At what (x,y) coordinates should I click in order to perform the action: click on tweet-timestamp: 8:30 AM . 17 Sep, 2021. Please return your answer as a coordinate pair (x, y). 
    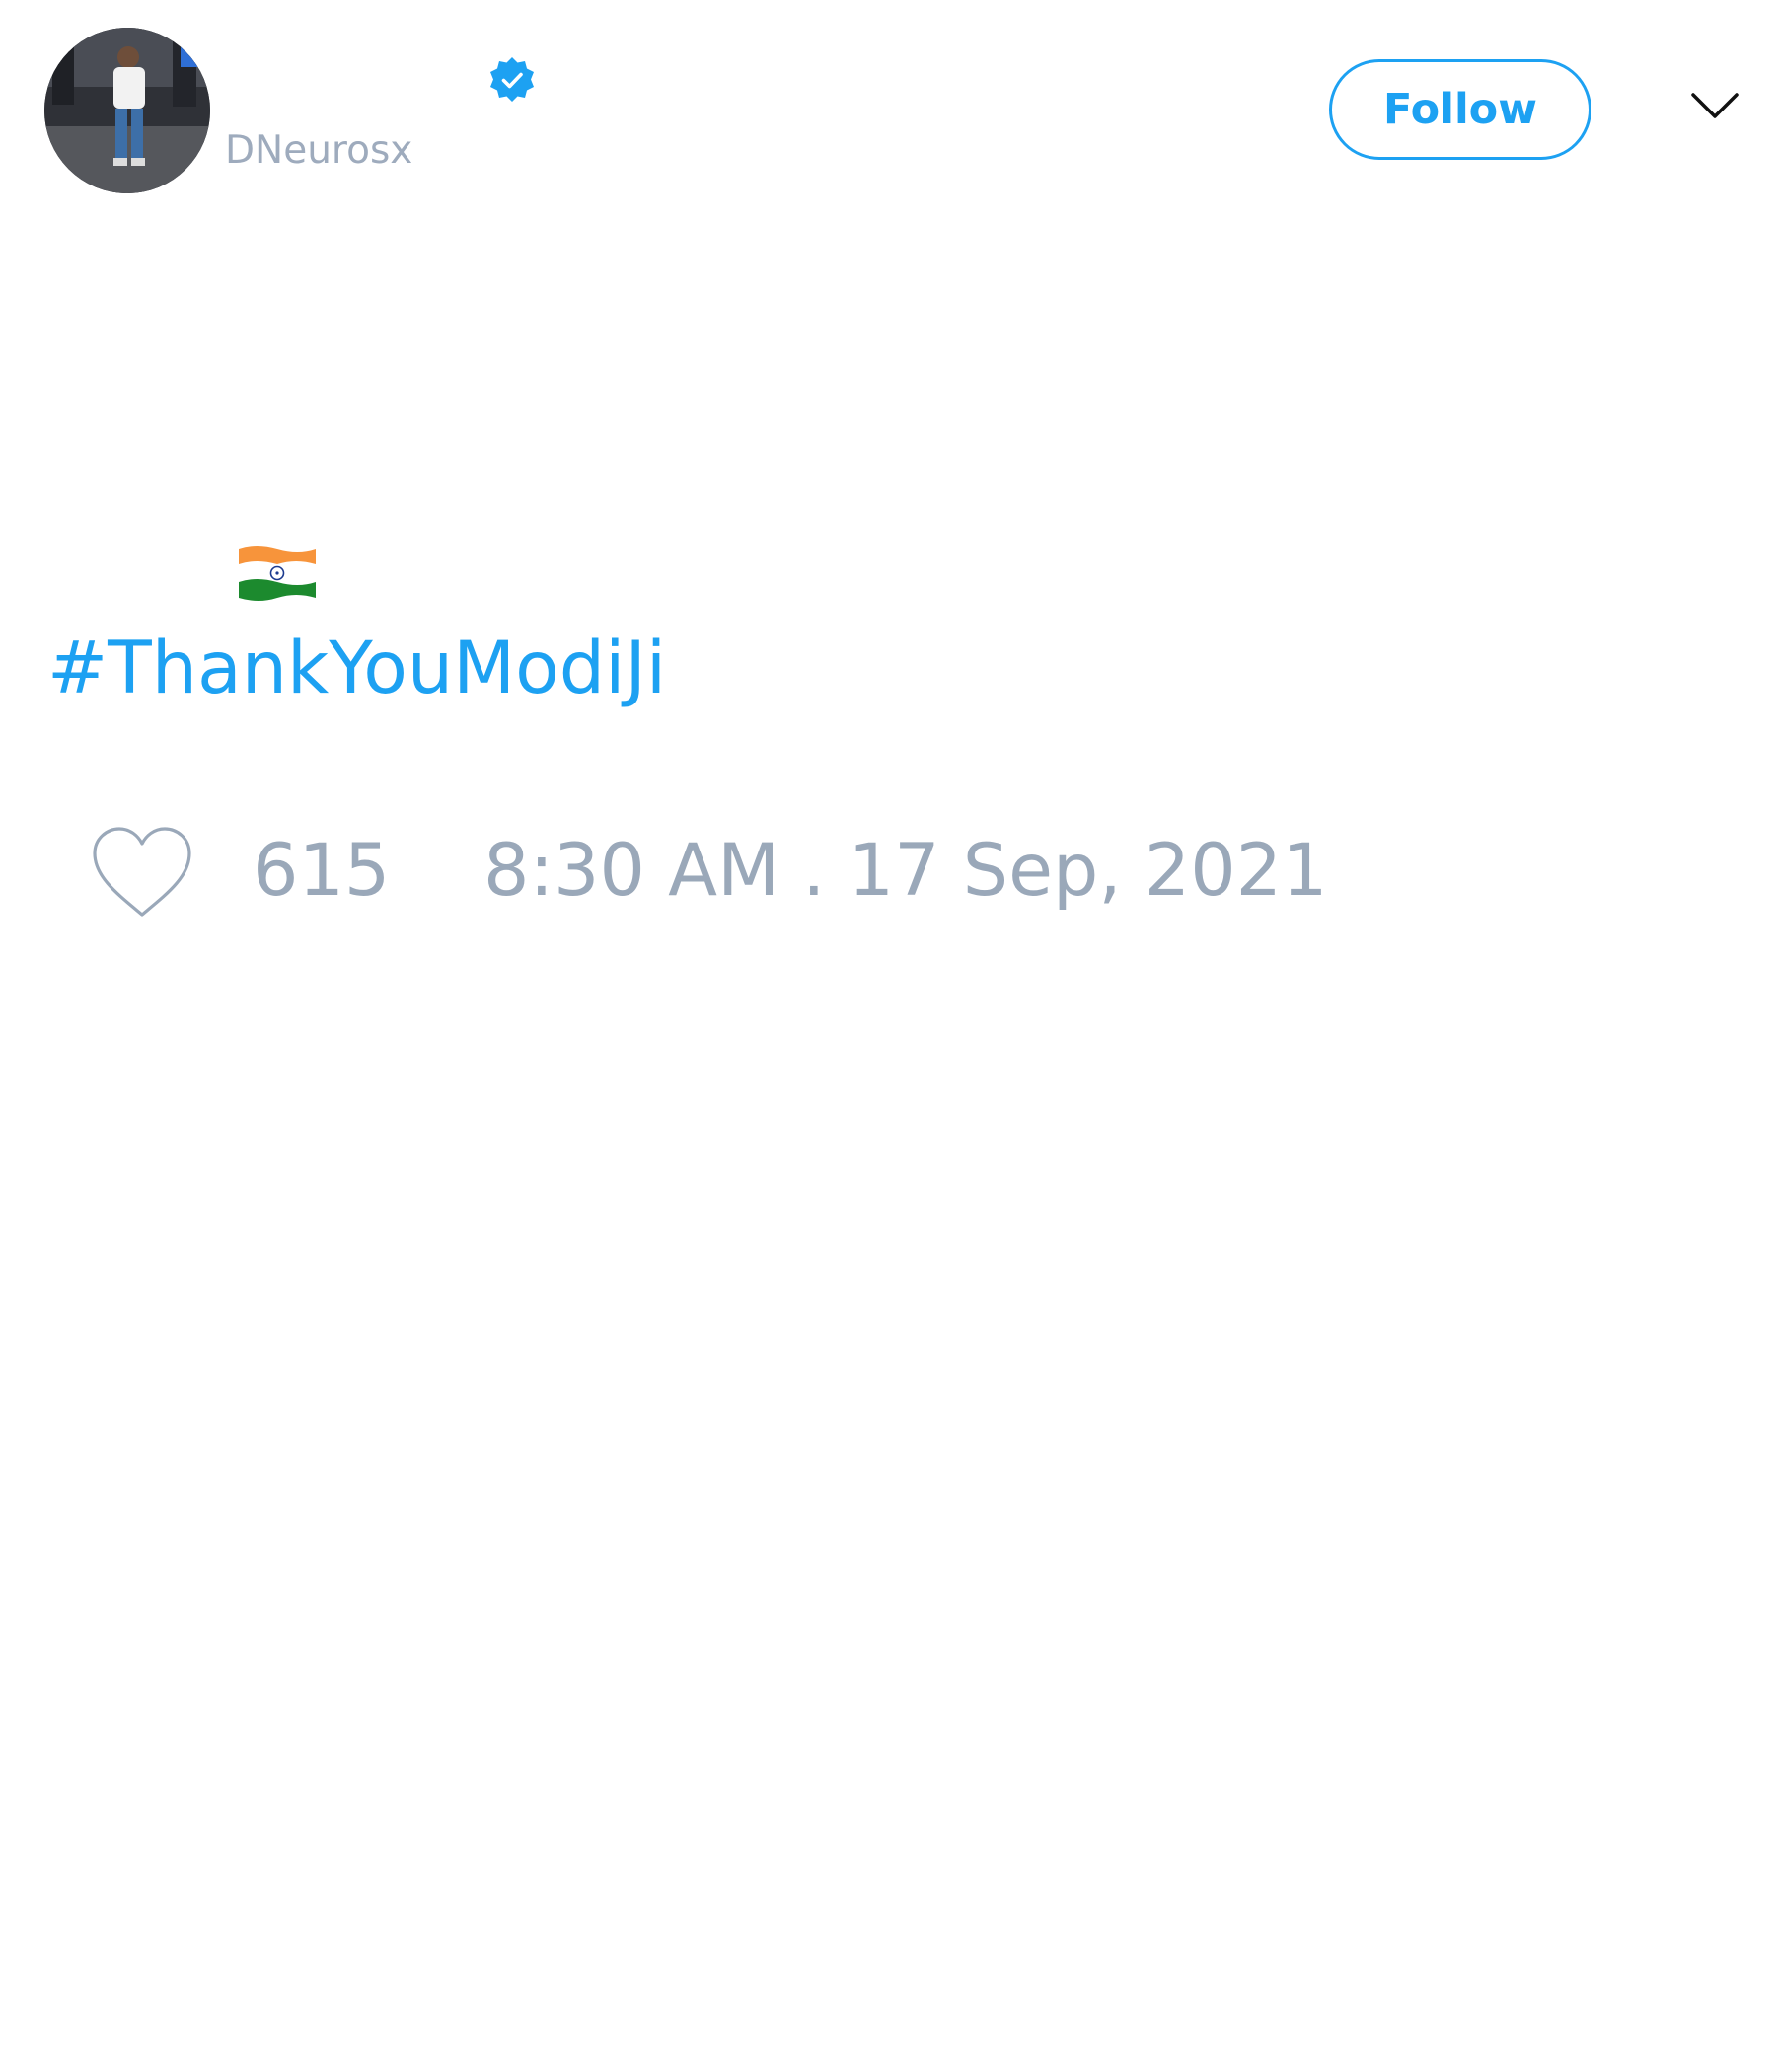
    Looking at the image, I should click on (906, 872).